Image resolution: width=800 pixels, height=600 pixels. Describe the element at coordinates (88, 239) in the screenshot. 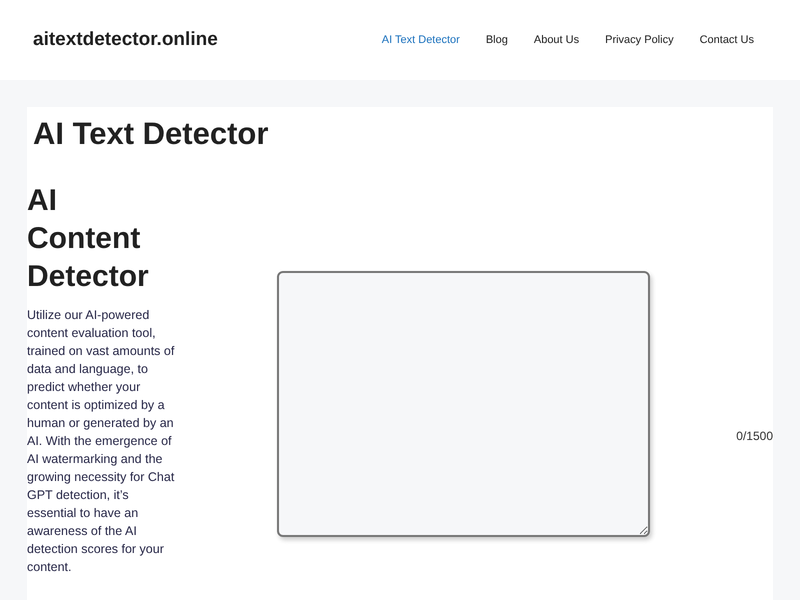

I see `section-heading: AI Content Detector` at that location.